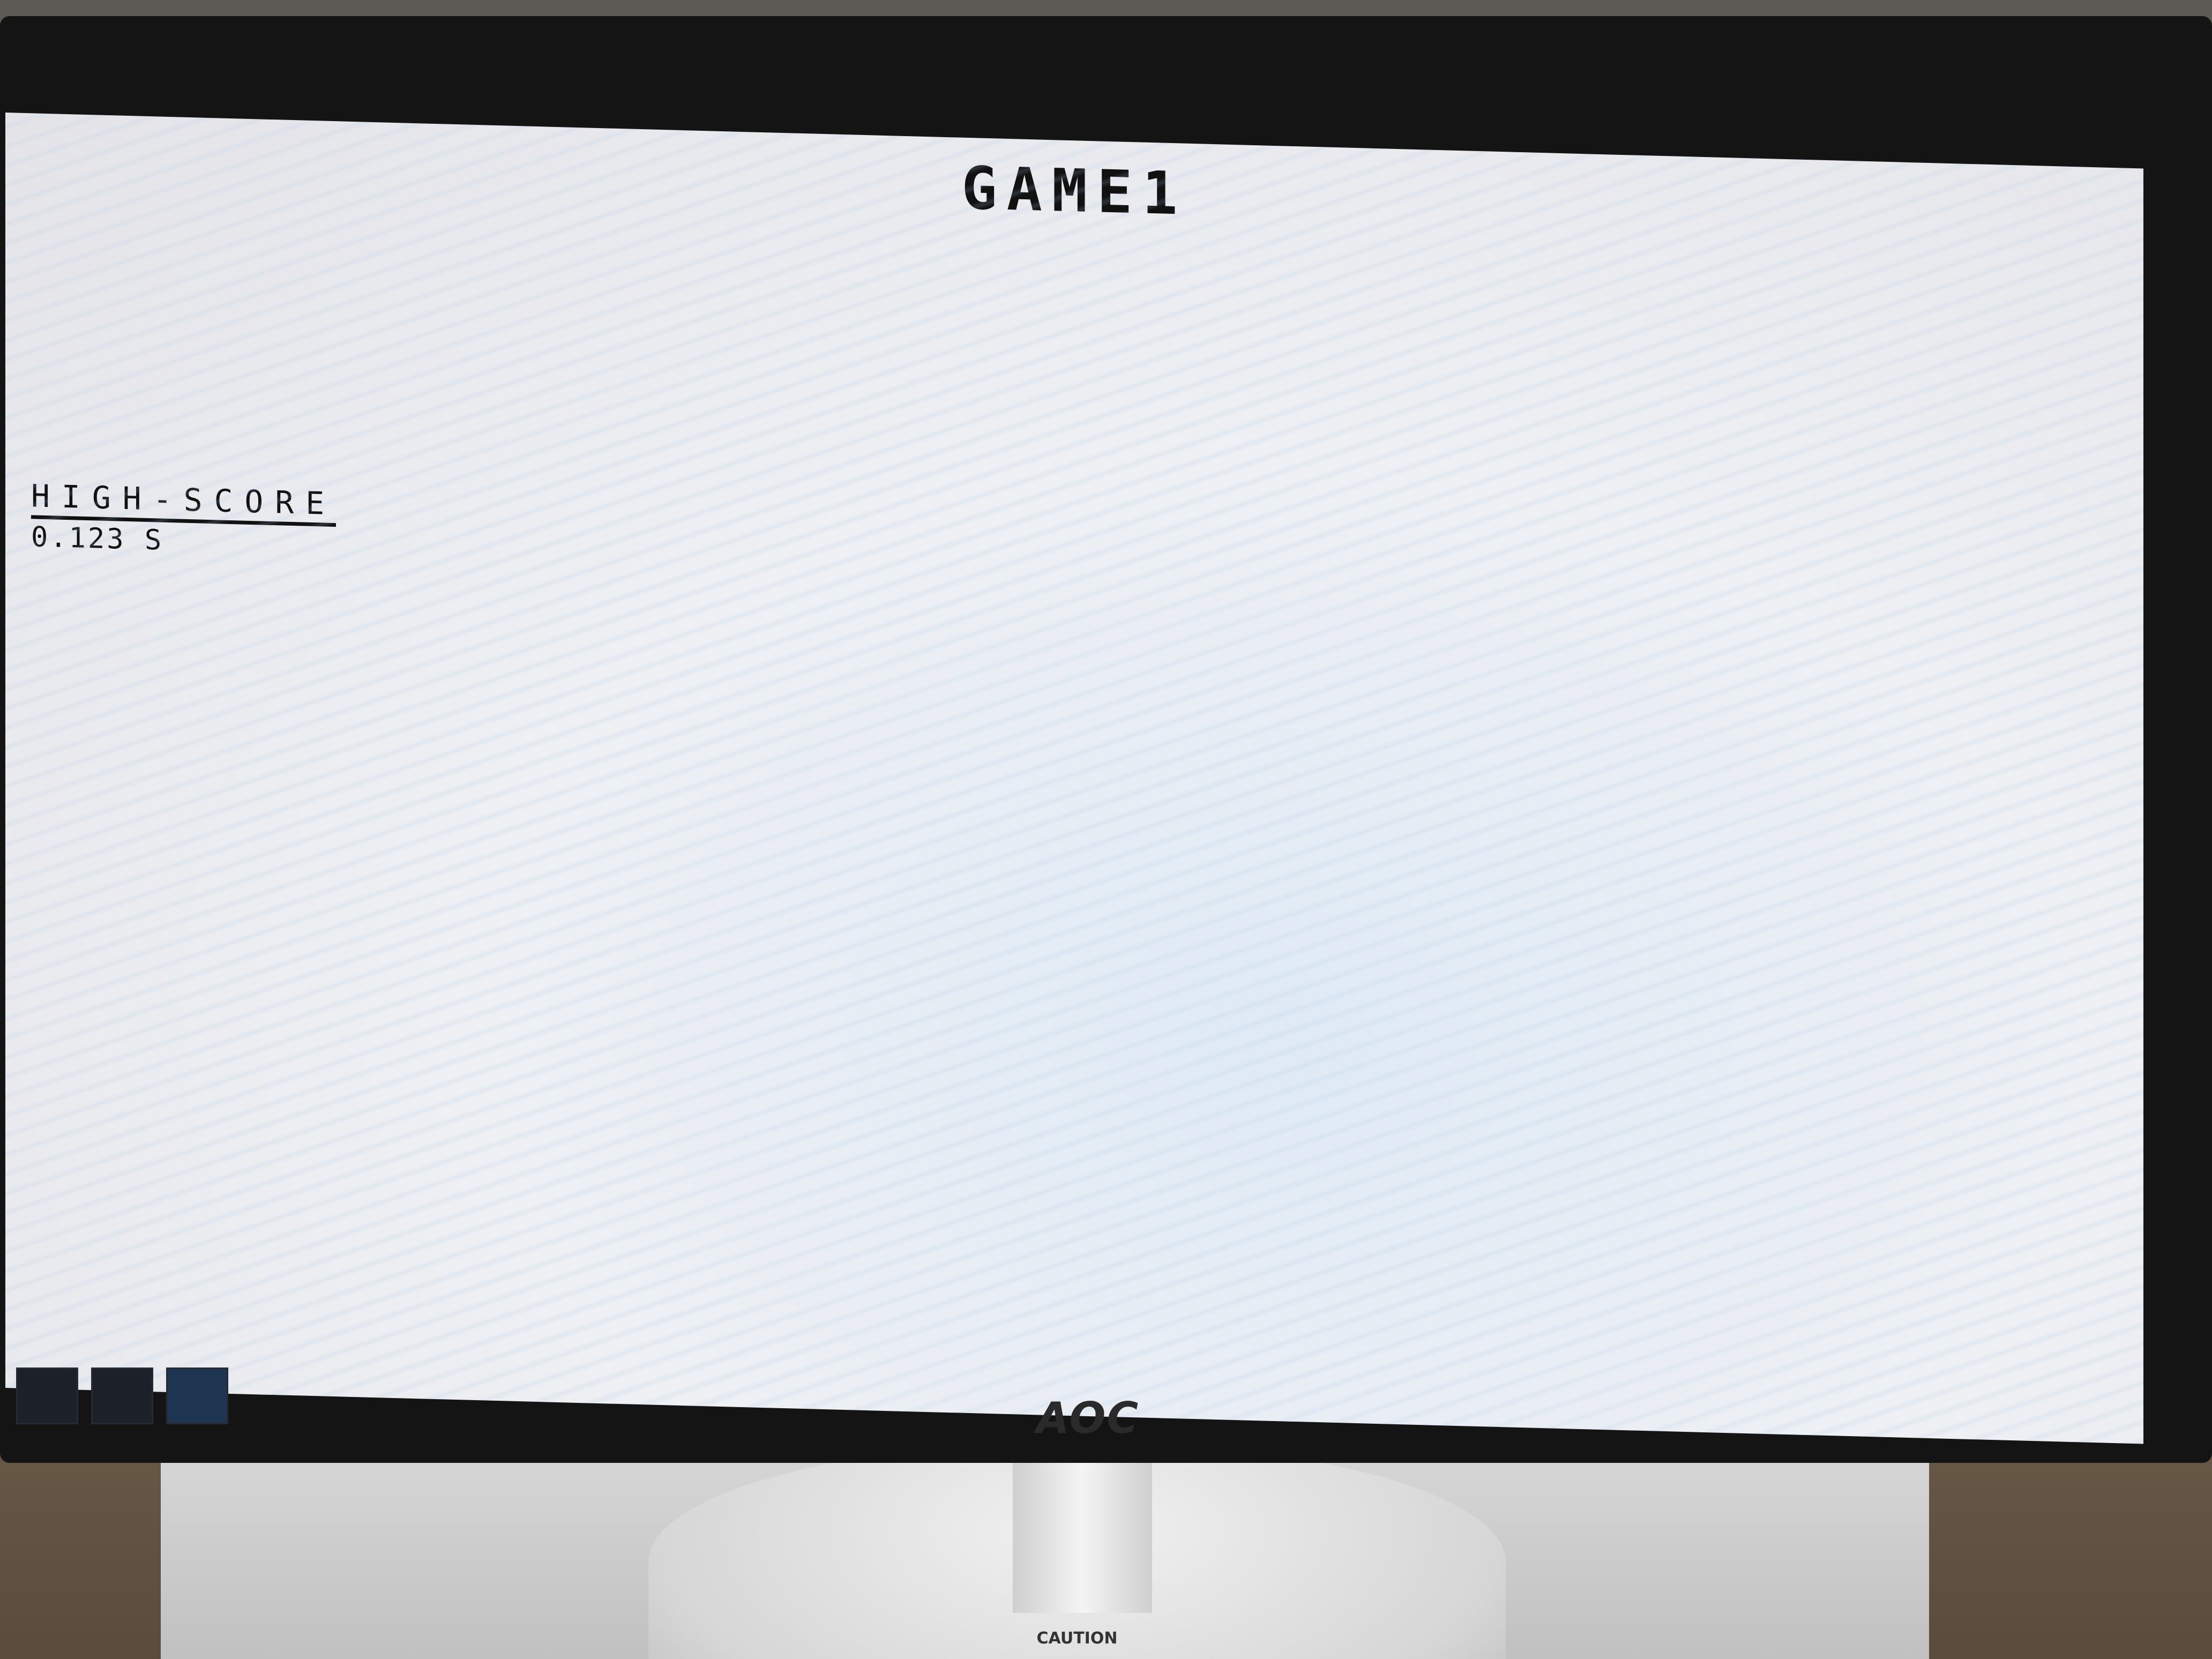 The height and width of the screenshot is (1659, 2212). What do you see at coordinates (1074, 190) in the screenshot?
I see `game-title: GAME1` at bounding box center [1074, 190].